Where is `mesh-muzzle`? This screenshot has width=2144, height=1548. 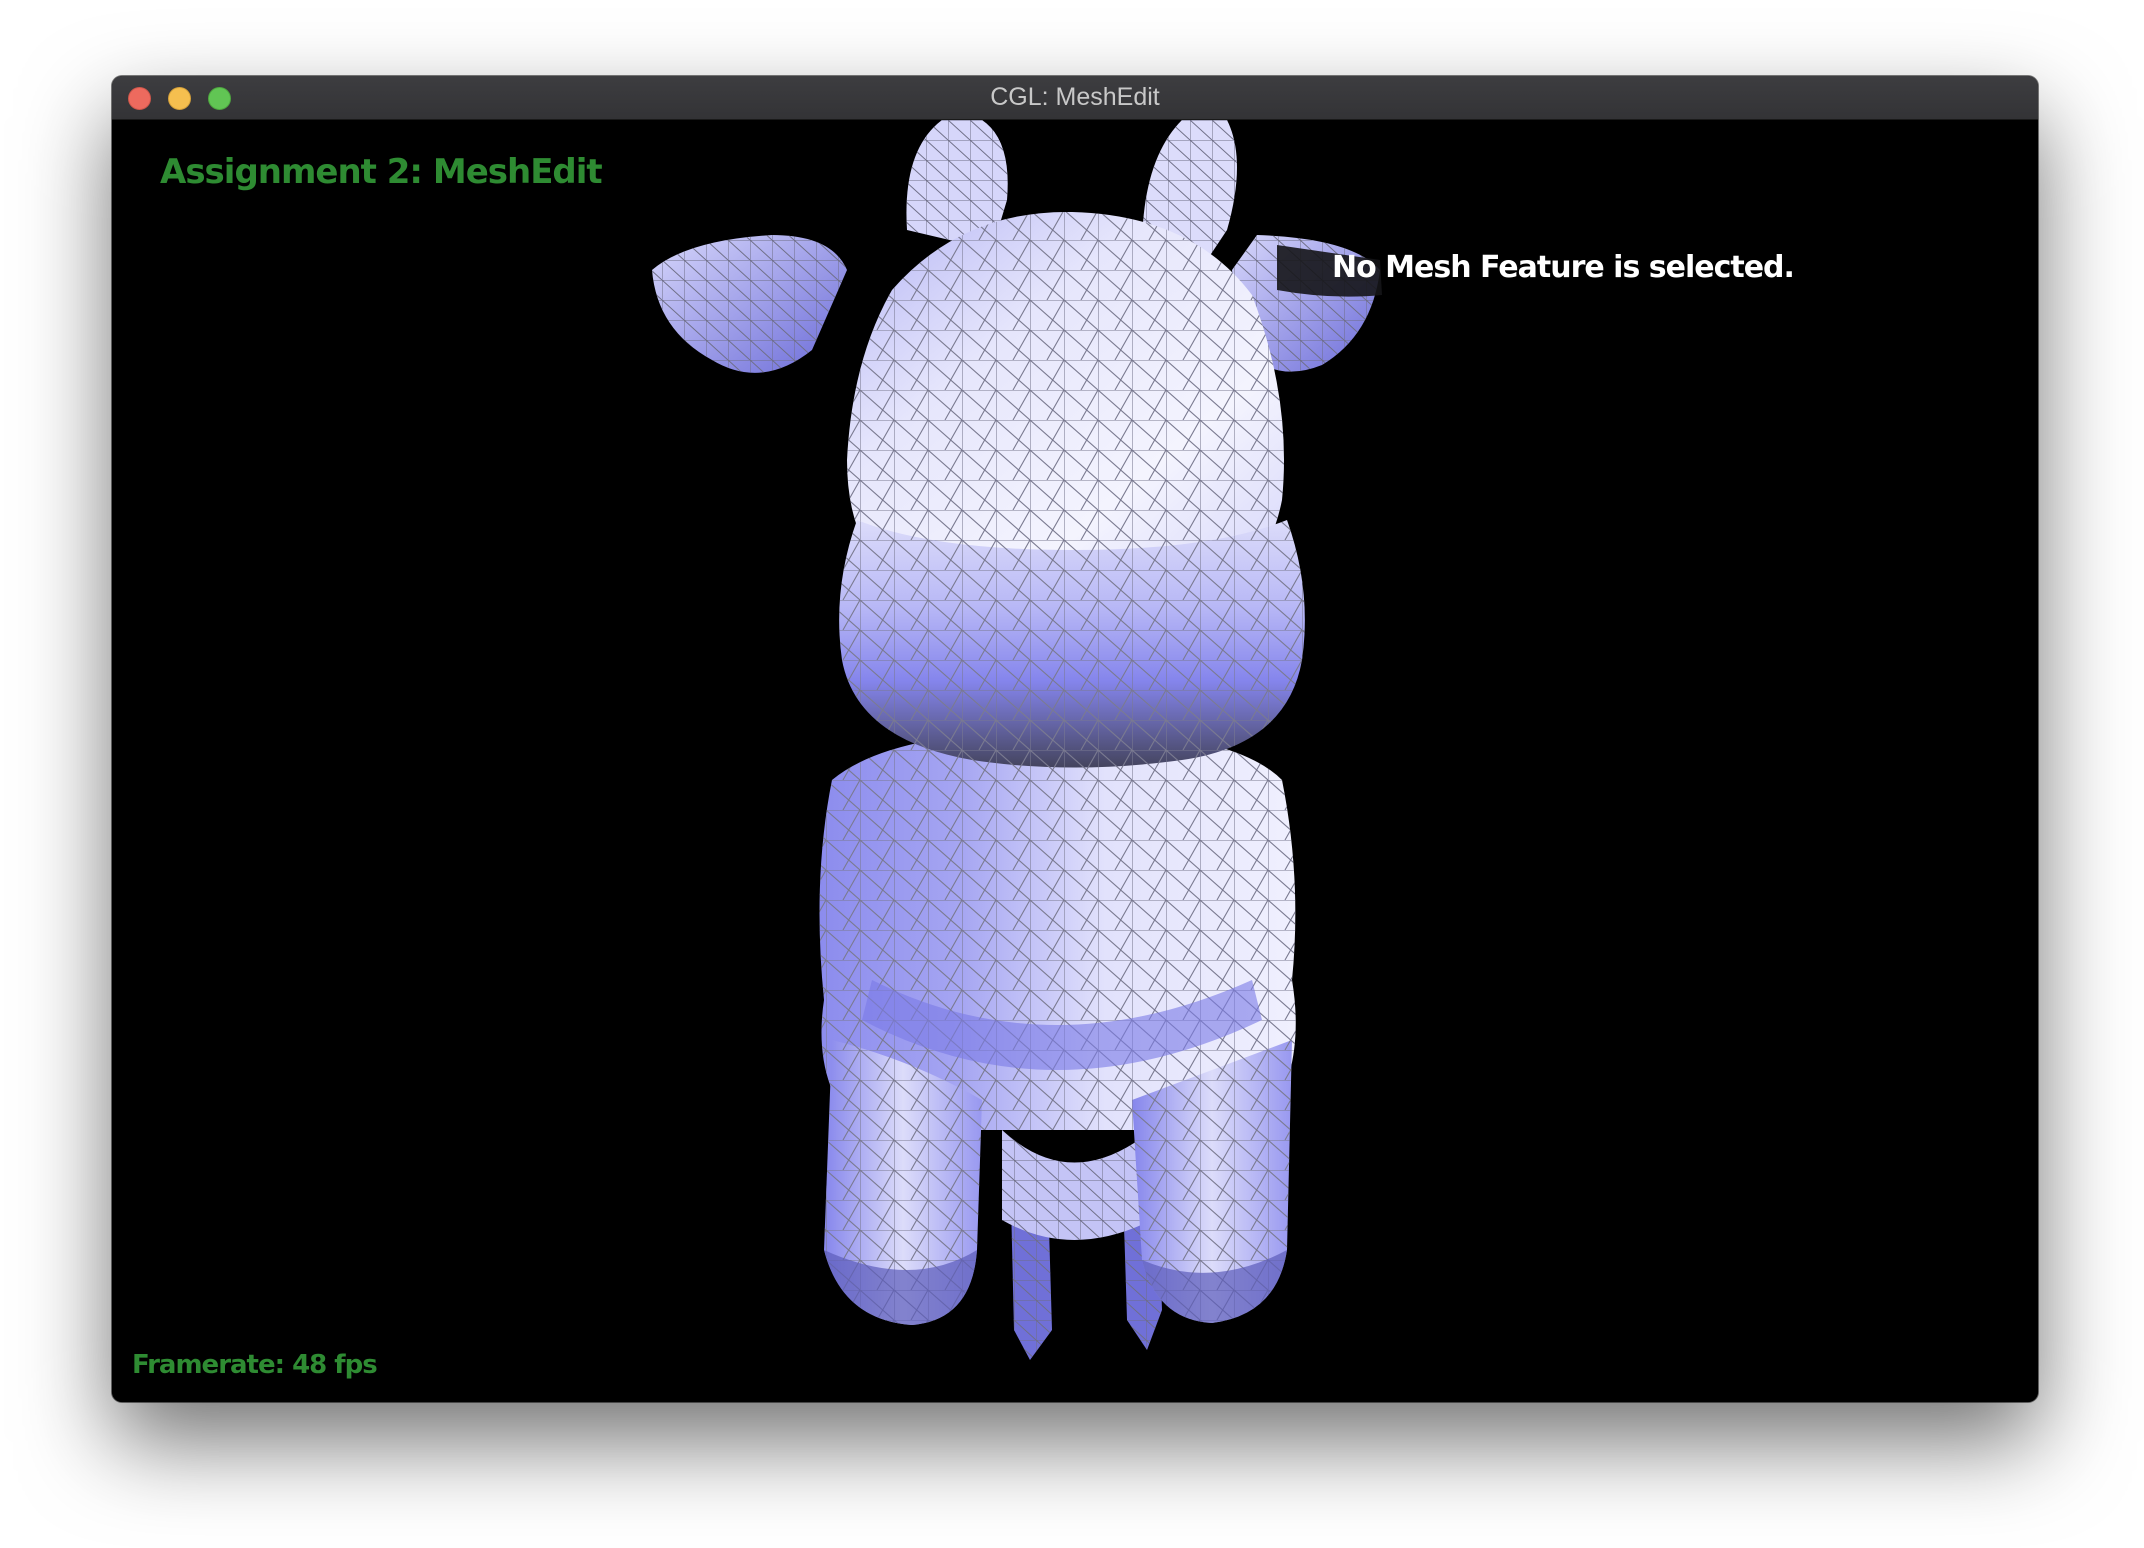
mesh-muzzle is located at coordinates (1072, 644).